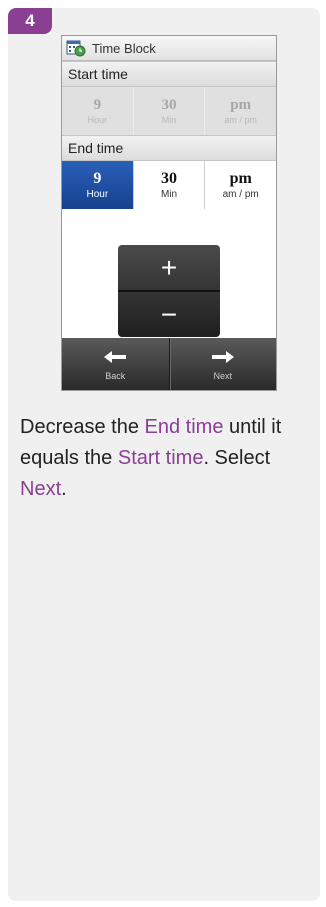 The height and width of the screenshot is (907, 326). I want to click on end-min-field: 30 Min, so click(169, 185).